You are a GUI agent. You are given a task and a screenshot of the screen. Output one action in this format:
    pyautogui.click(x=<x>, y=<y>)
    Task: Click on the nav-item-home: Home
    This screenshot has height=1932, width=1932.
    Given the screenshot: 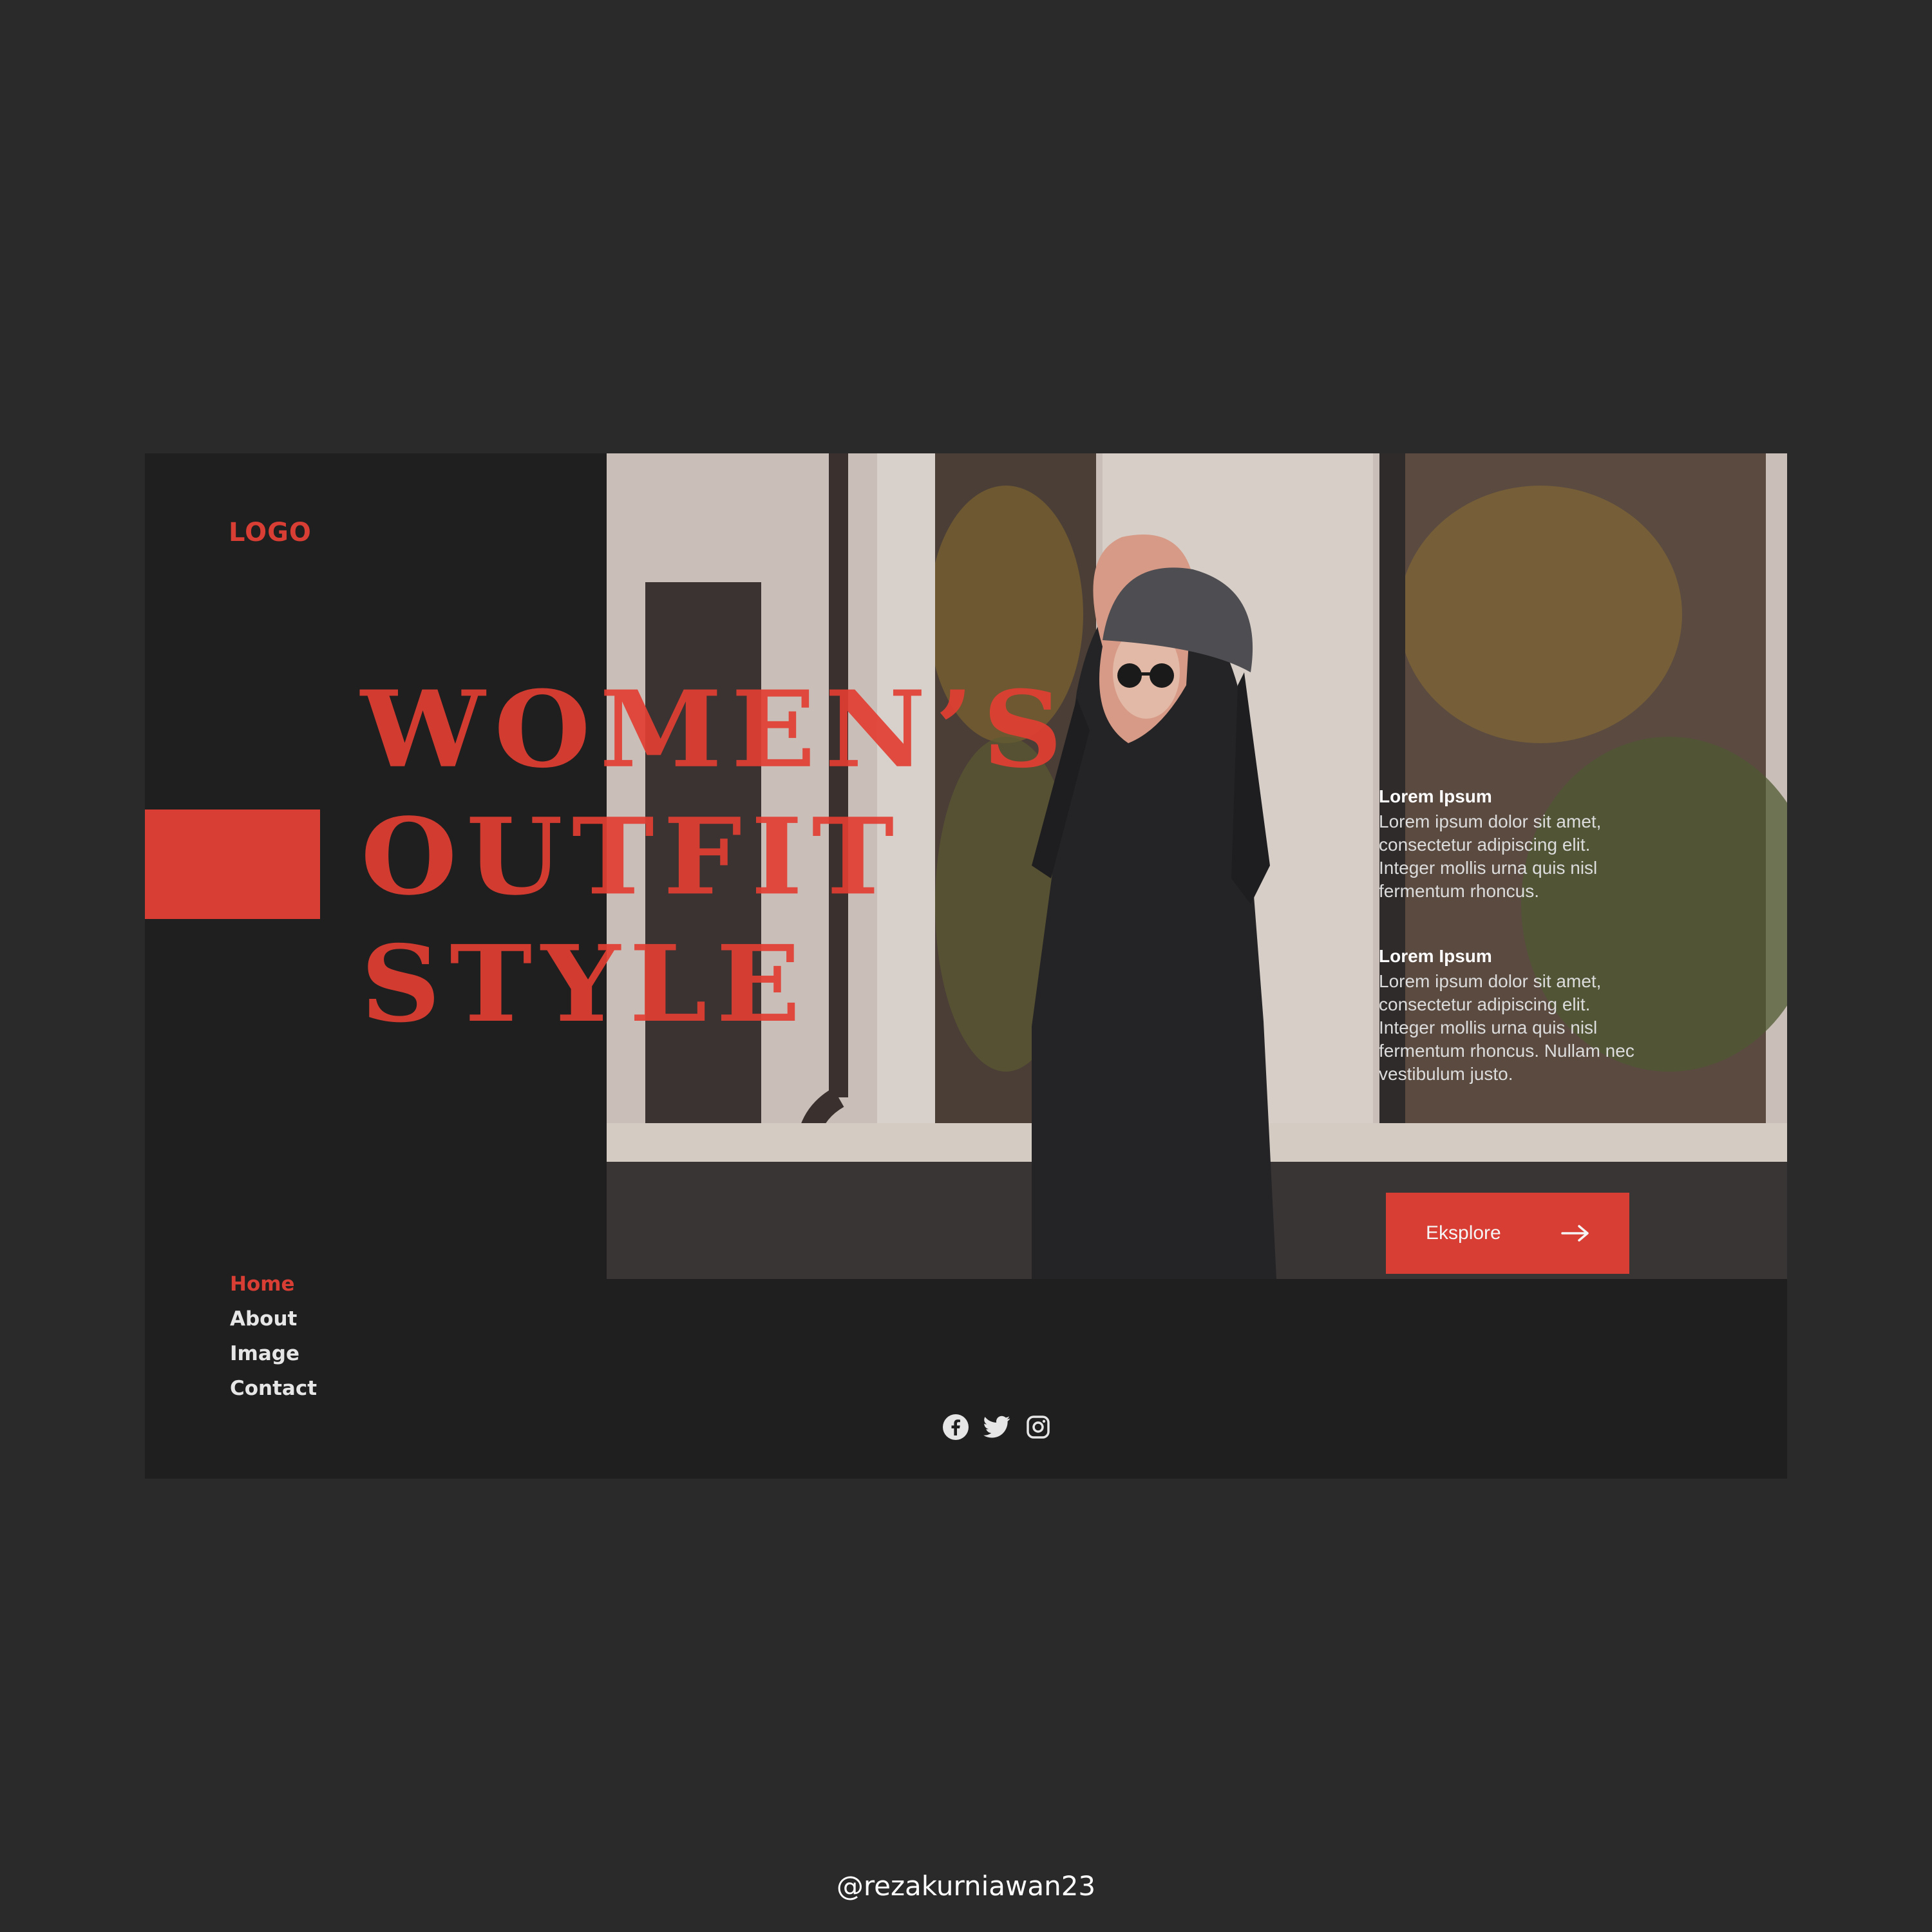 What is the action you would take?
    pyautogui.click(x=273, y=1285)
    